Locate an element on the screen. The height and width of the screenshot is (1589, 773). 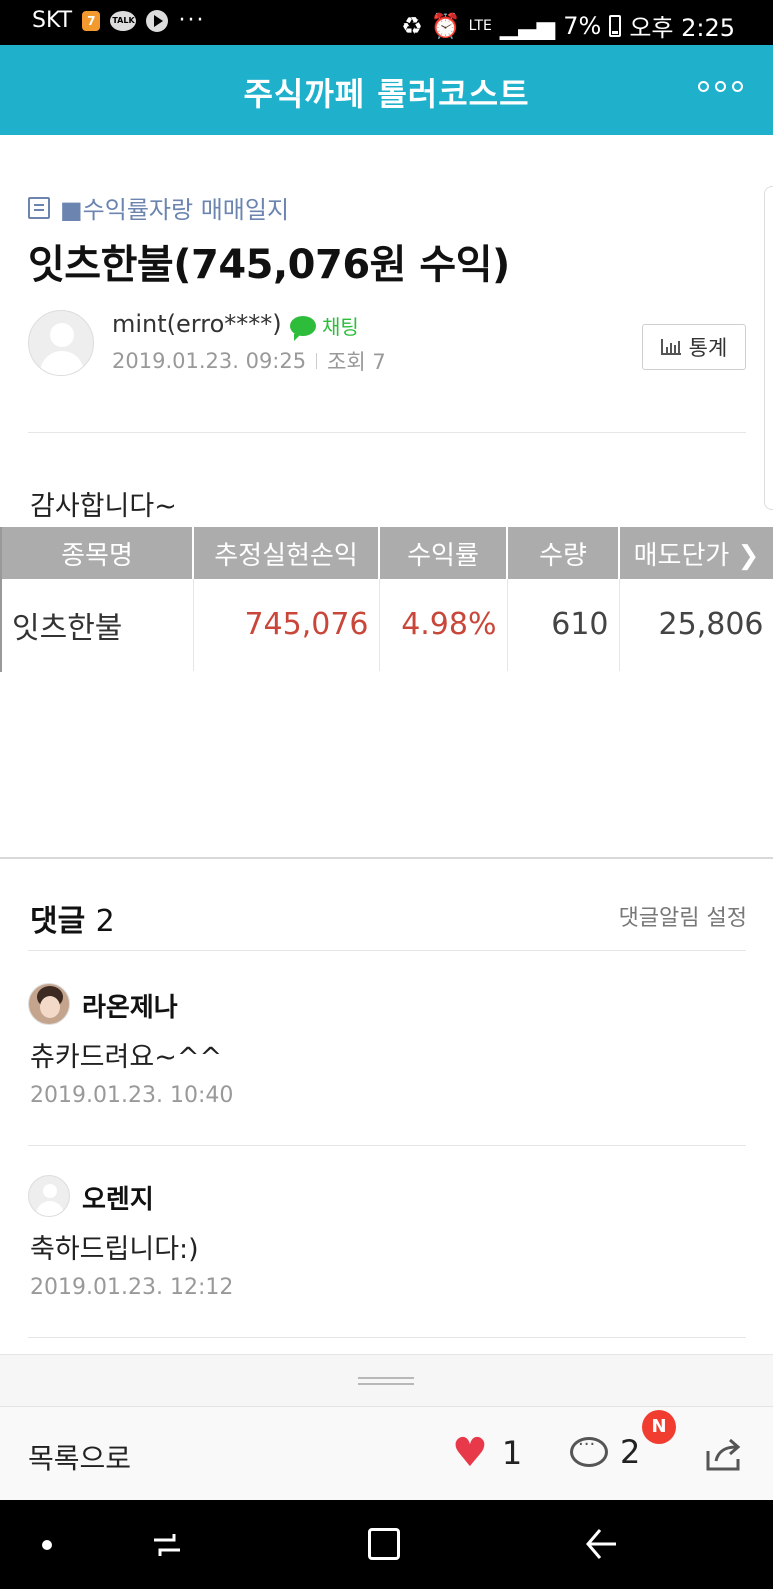
system-nav-bar is located at coordinates (386, 1544).